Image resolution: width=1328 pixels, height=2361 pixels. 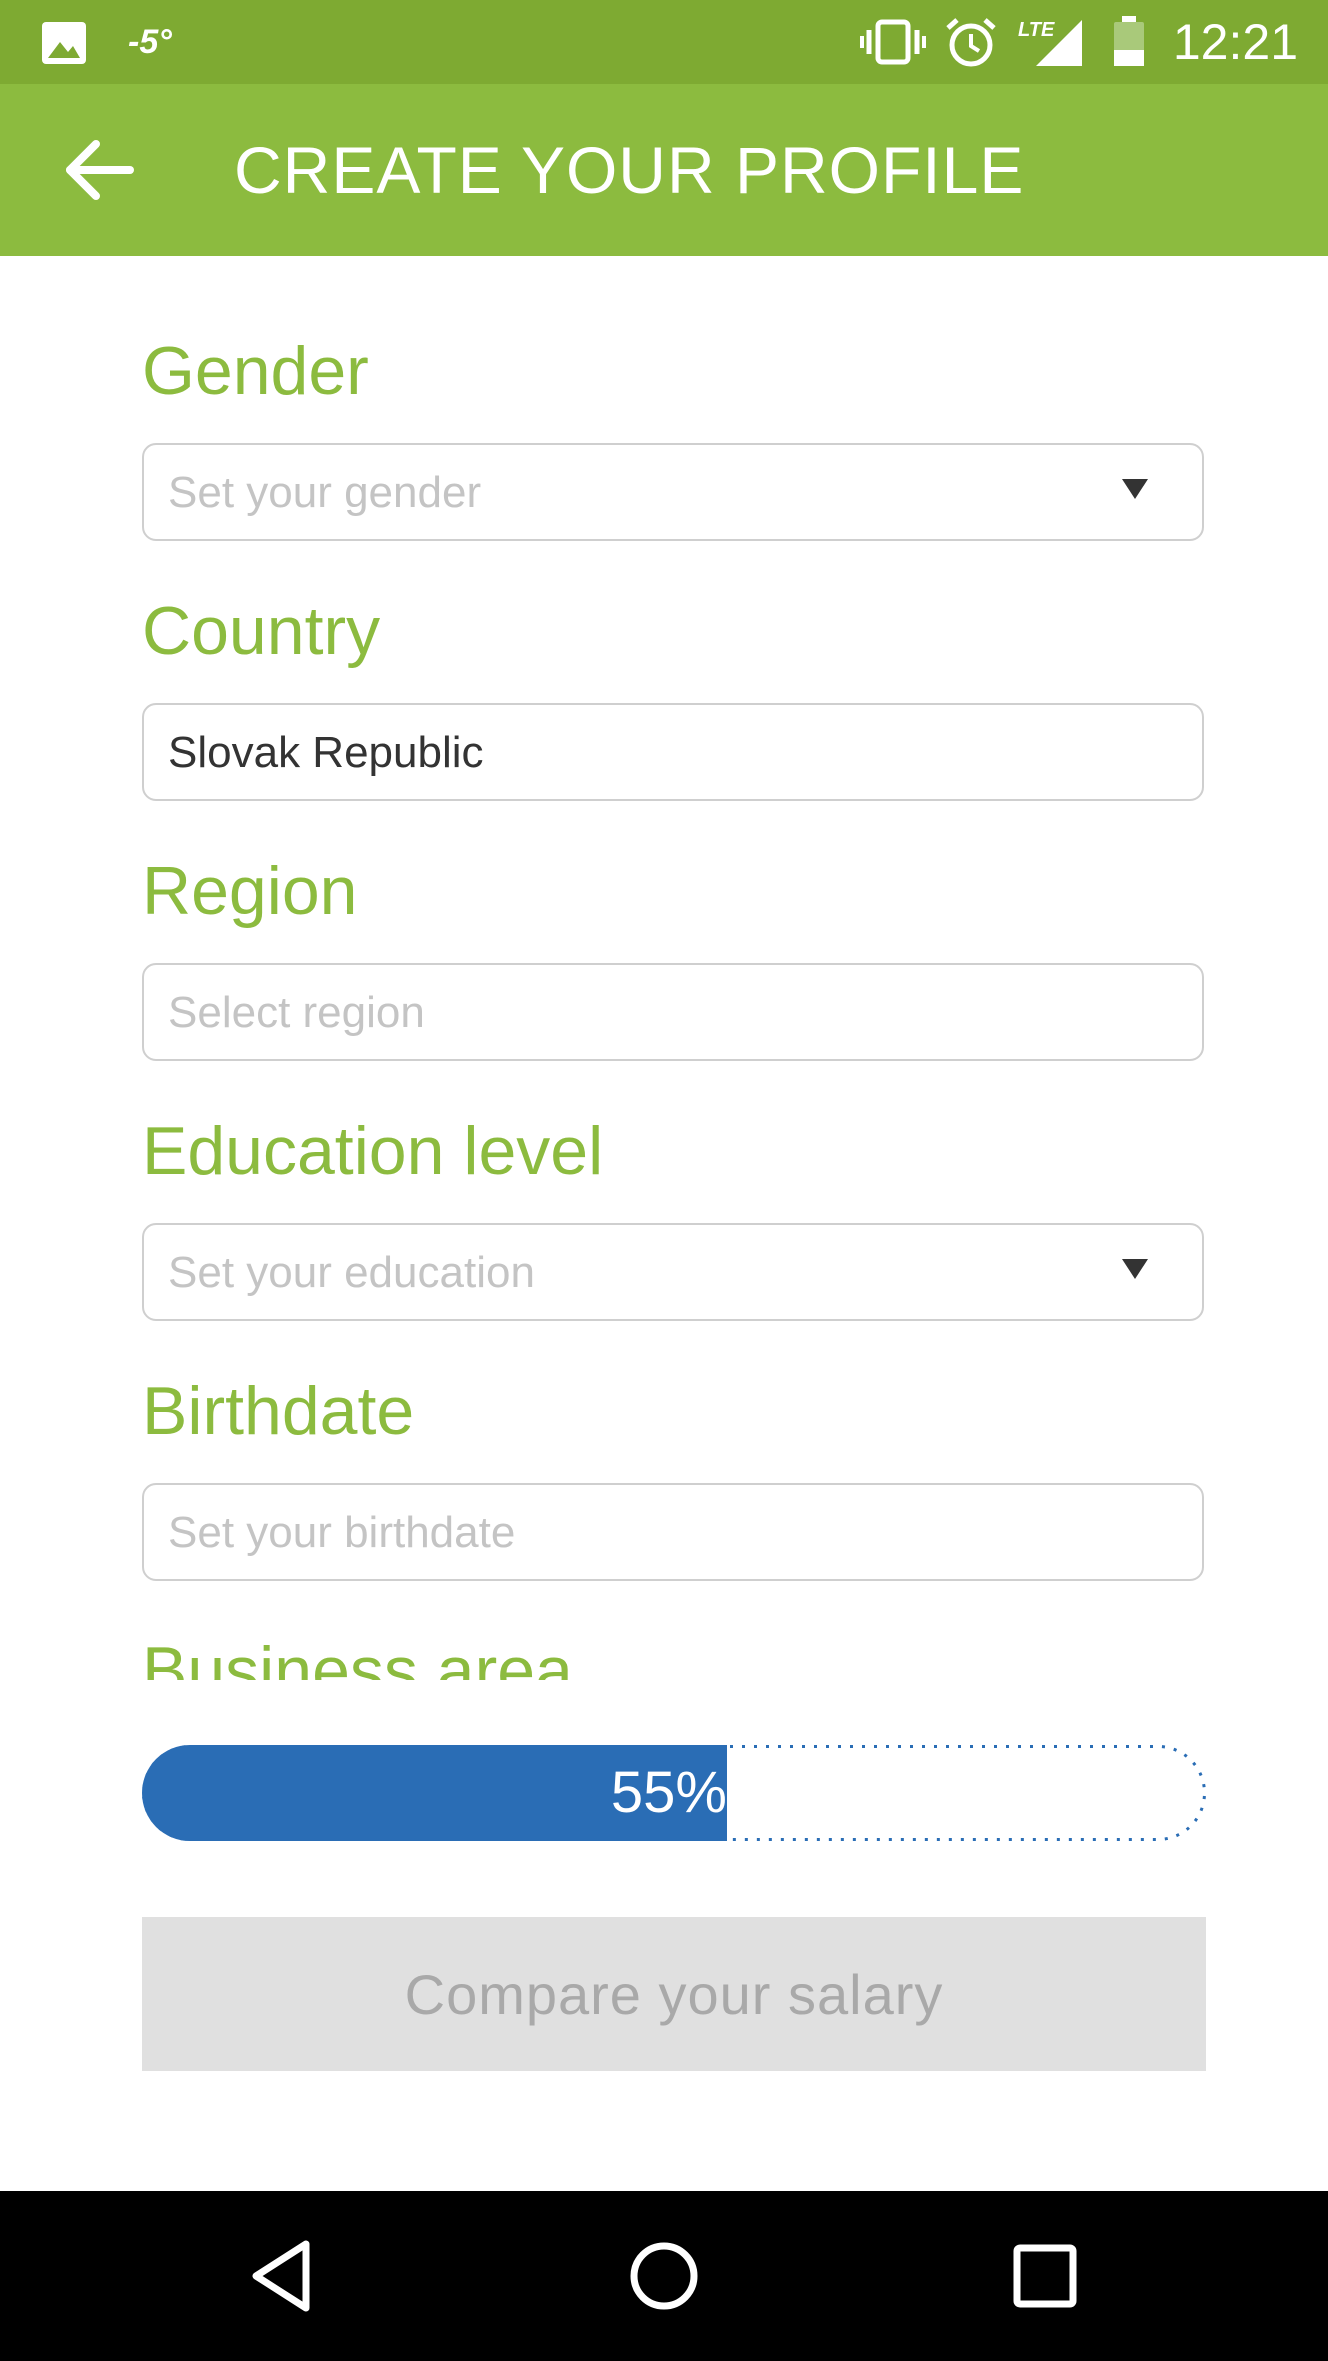 What do you see at coordinates (674, 1994) in the screenshot?
I see `compare-salary-button: Compare your salary` at bounding box center [674, 1994].